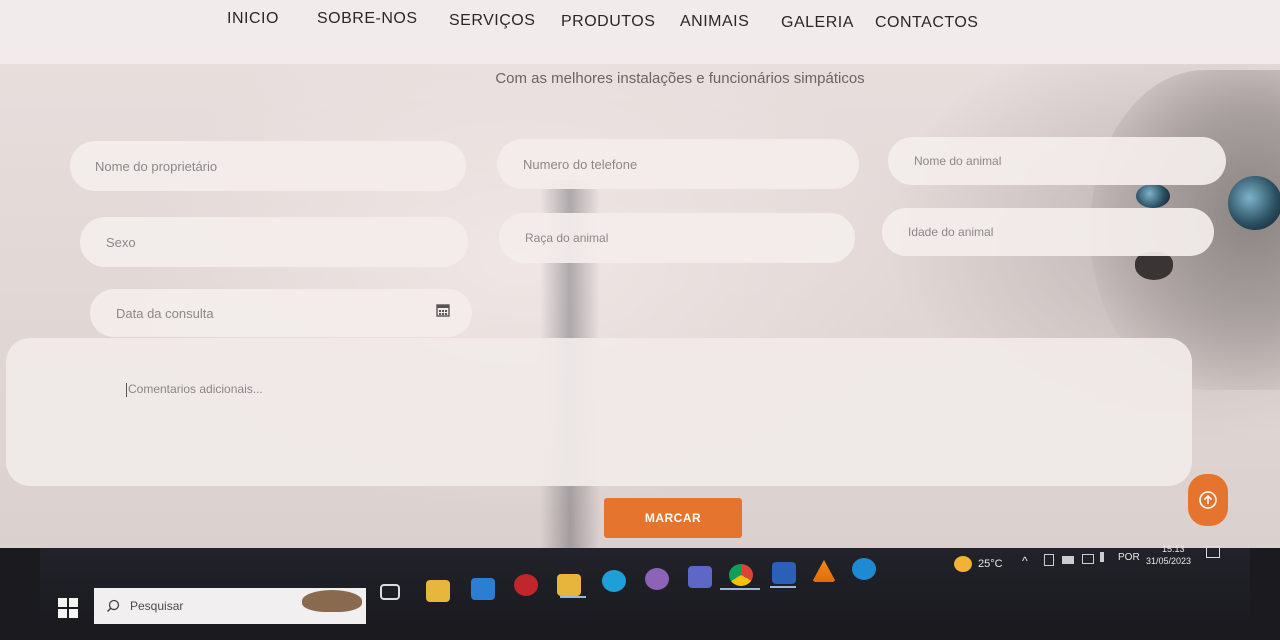  What do you see at coordinates (268, 166) in the screenshot?
I see `owner-name-input: Nome do proprietário` at bounding box center [268, 166].